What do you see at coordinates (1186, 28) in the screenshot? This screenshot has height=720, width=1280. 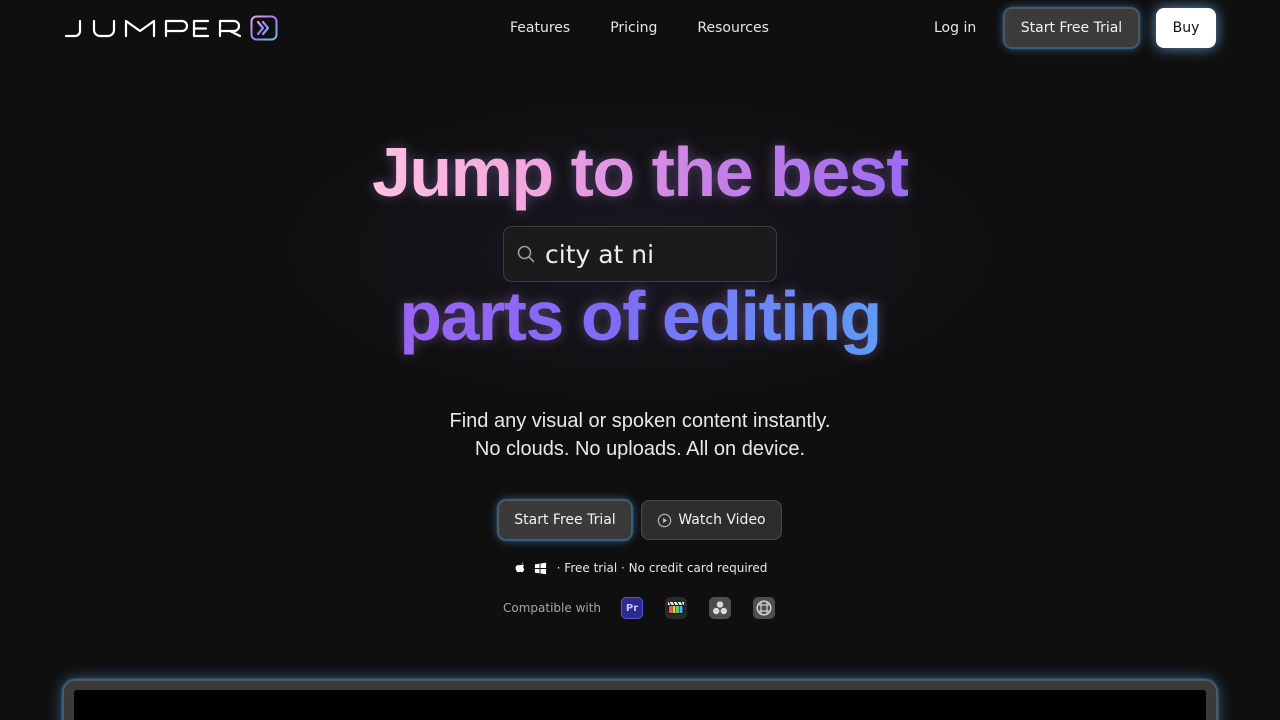 I see `nav-buy-button: Buy` at bounding box center [1186, 28].